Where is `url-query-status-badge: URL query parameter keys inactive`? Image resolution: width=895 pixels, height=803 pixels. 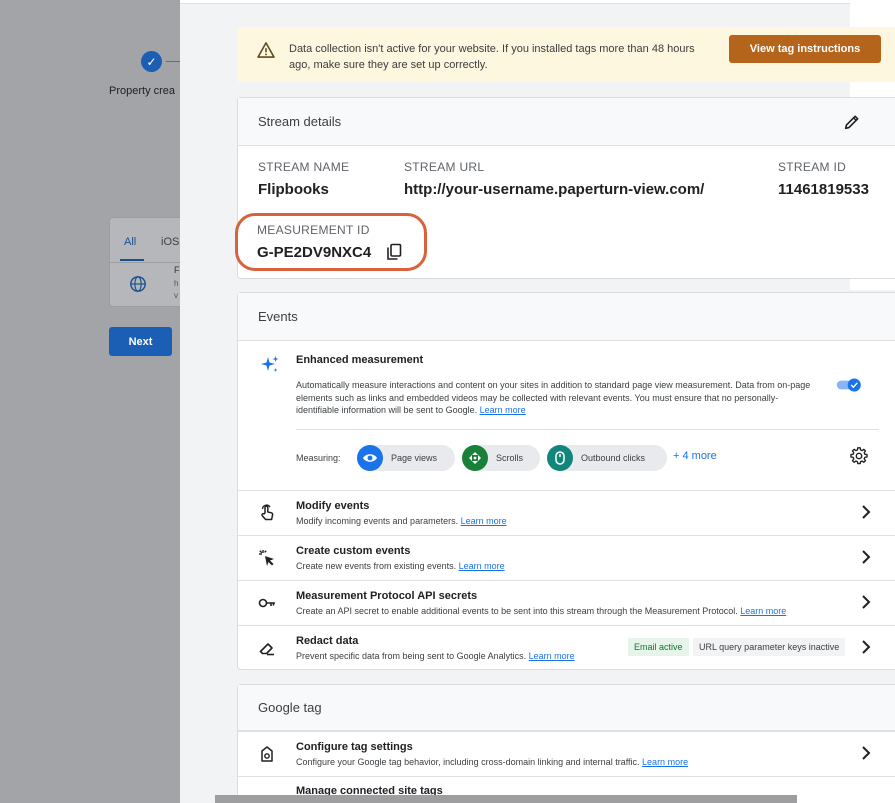
url-query-status-badge: URL query parameter keys inactive is located at coordinates (769, 647).